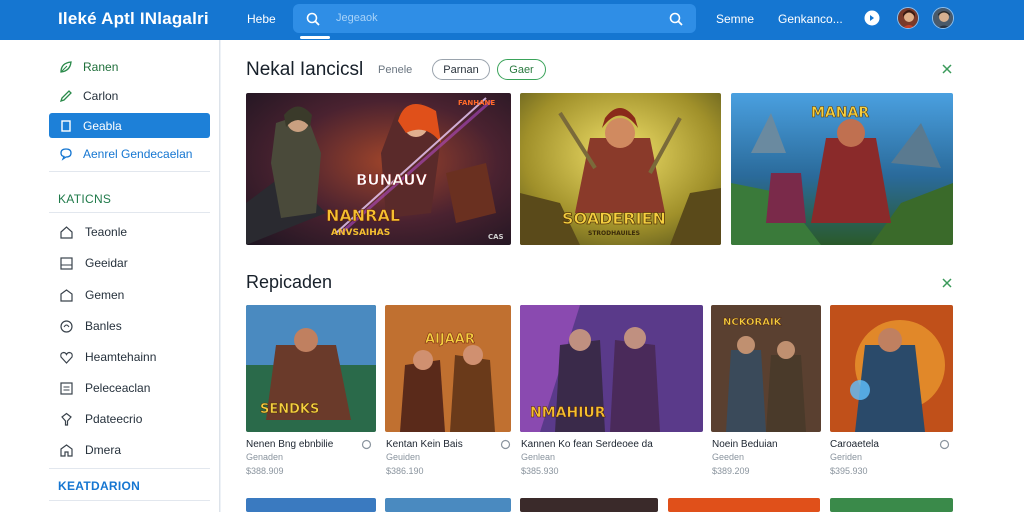  I want to click on category-item: Gemen, so click(134, 295).